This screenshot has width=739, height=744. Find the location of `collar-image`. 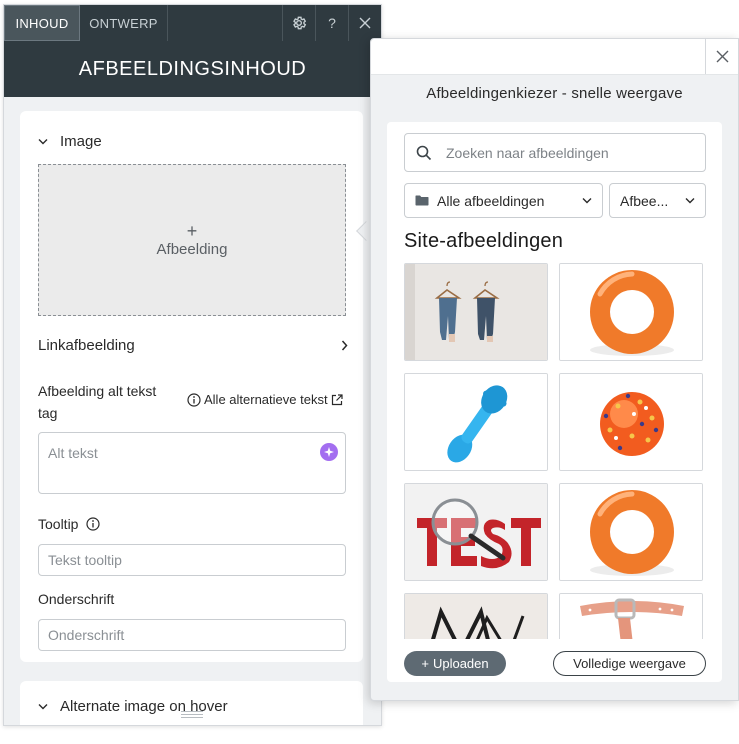

collar-image is located at coordinates (631, 616).